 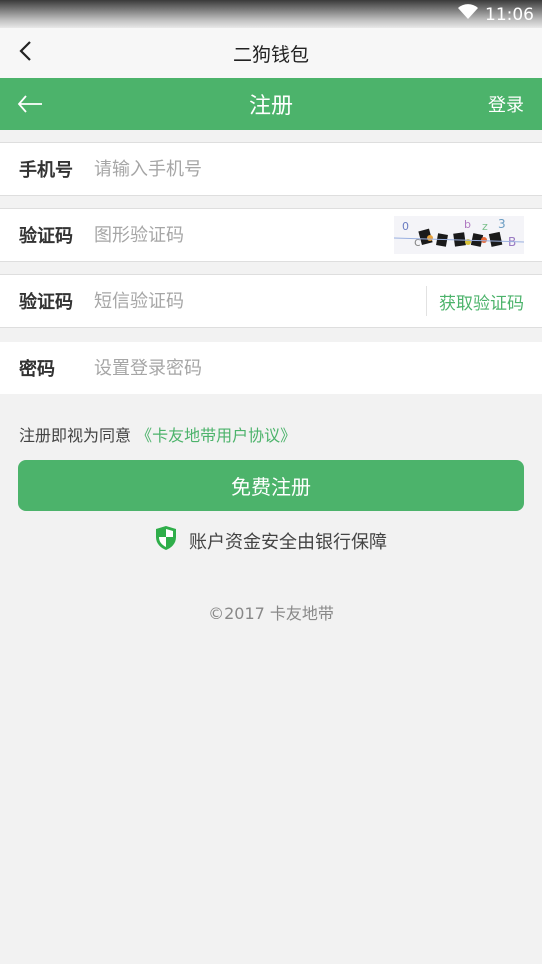 What do you see at coordinates (506, 104) in the screenshot?
I see `login-link: 登录` at bounding box center [506, 104].